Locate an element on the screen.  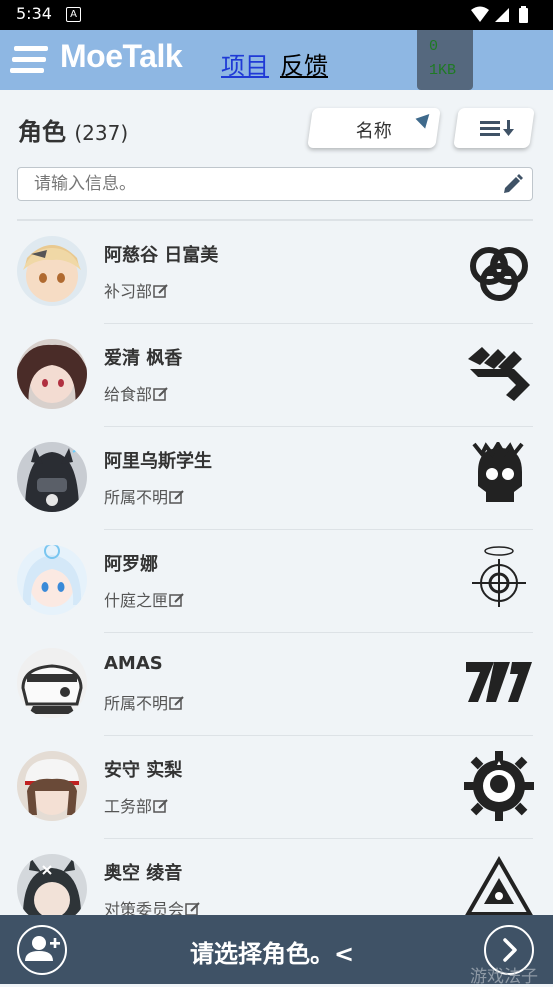
status-time: 5:34 is located at coordinates (34, 13).